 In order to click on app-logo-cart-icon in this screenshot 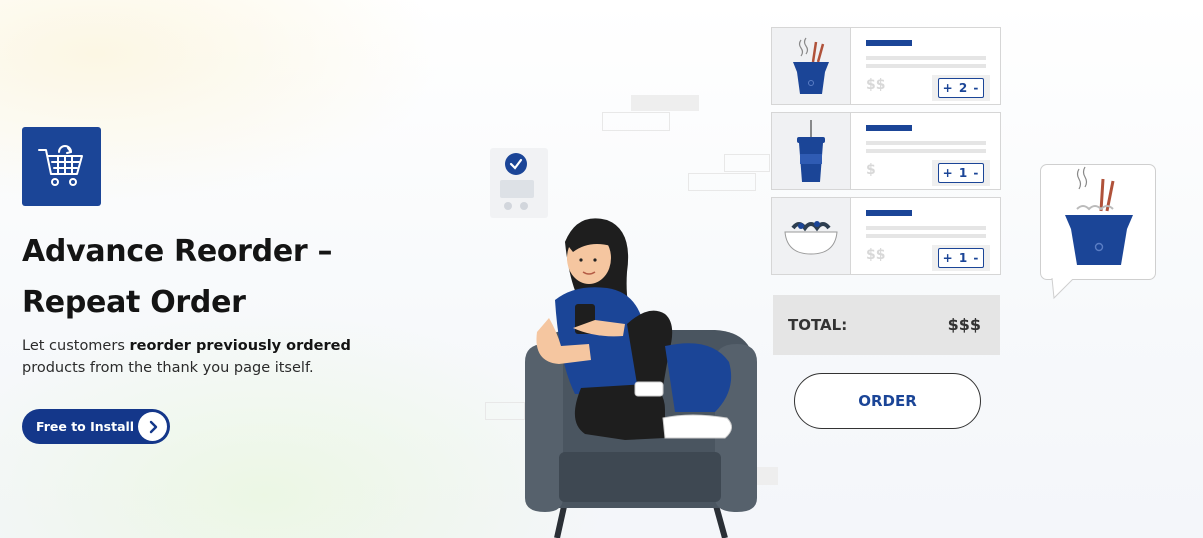, I will do `click(61, 166)`.